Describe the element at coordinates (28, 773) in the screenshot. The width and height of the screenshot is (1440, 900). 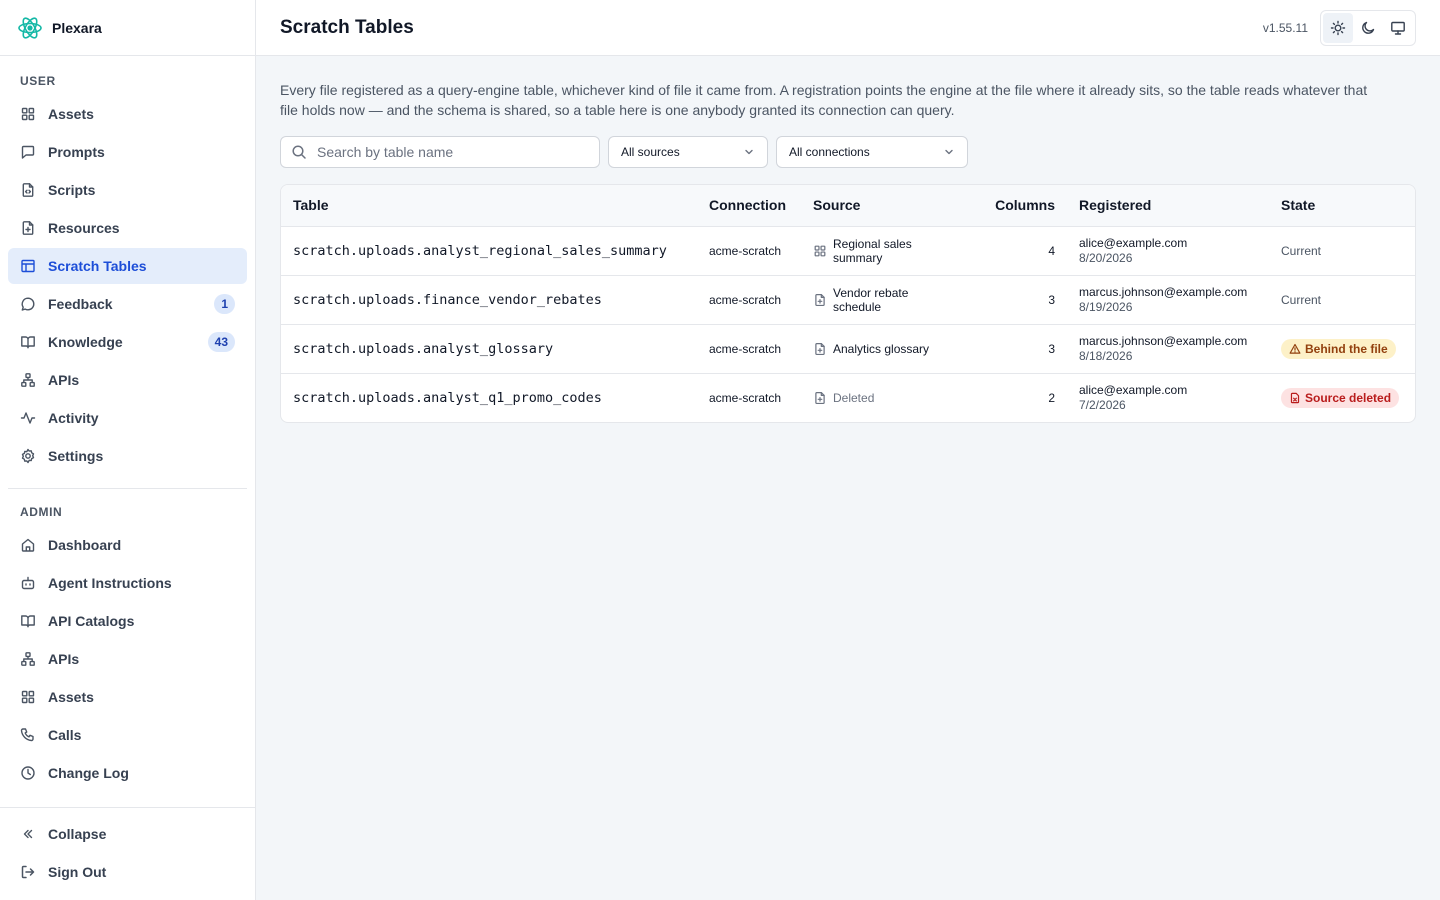
I see `clock-icon` at that location.